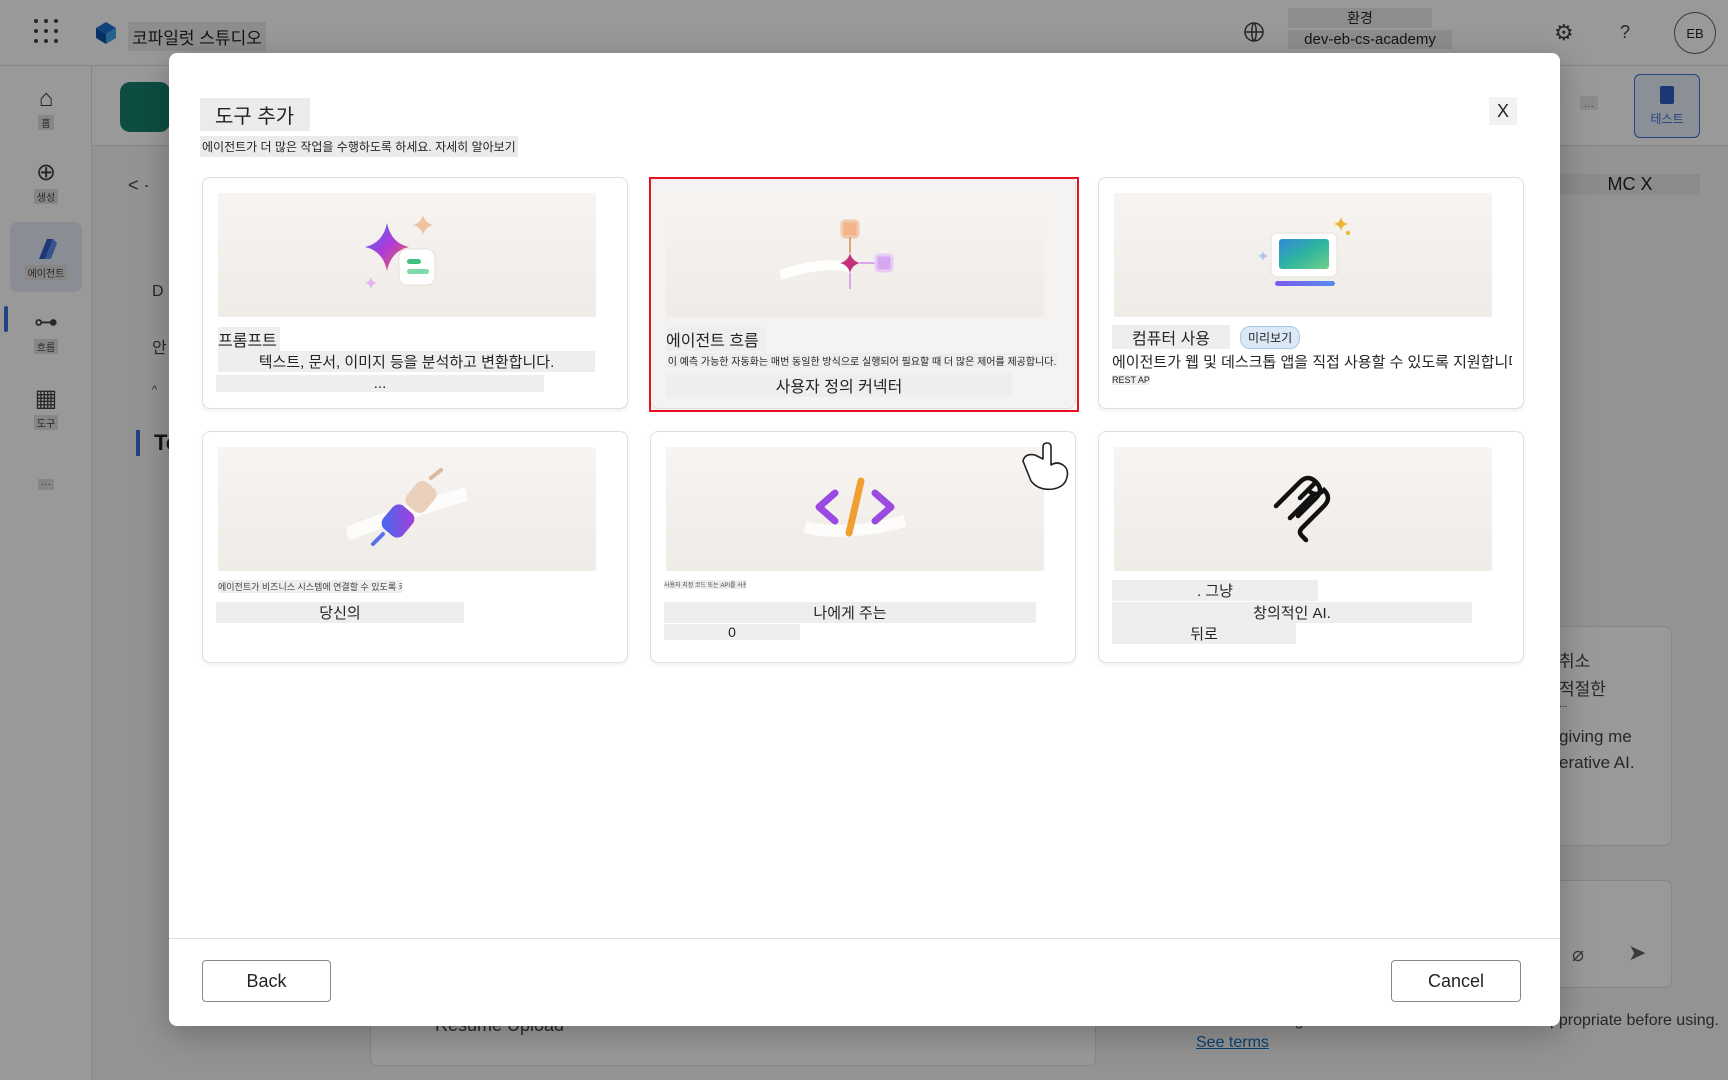  Describe the element at coordinates (1270, 337) in the screenshot. I see `preview-badge: 미리보기` at that location.